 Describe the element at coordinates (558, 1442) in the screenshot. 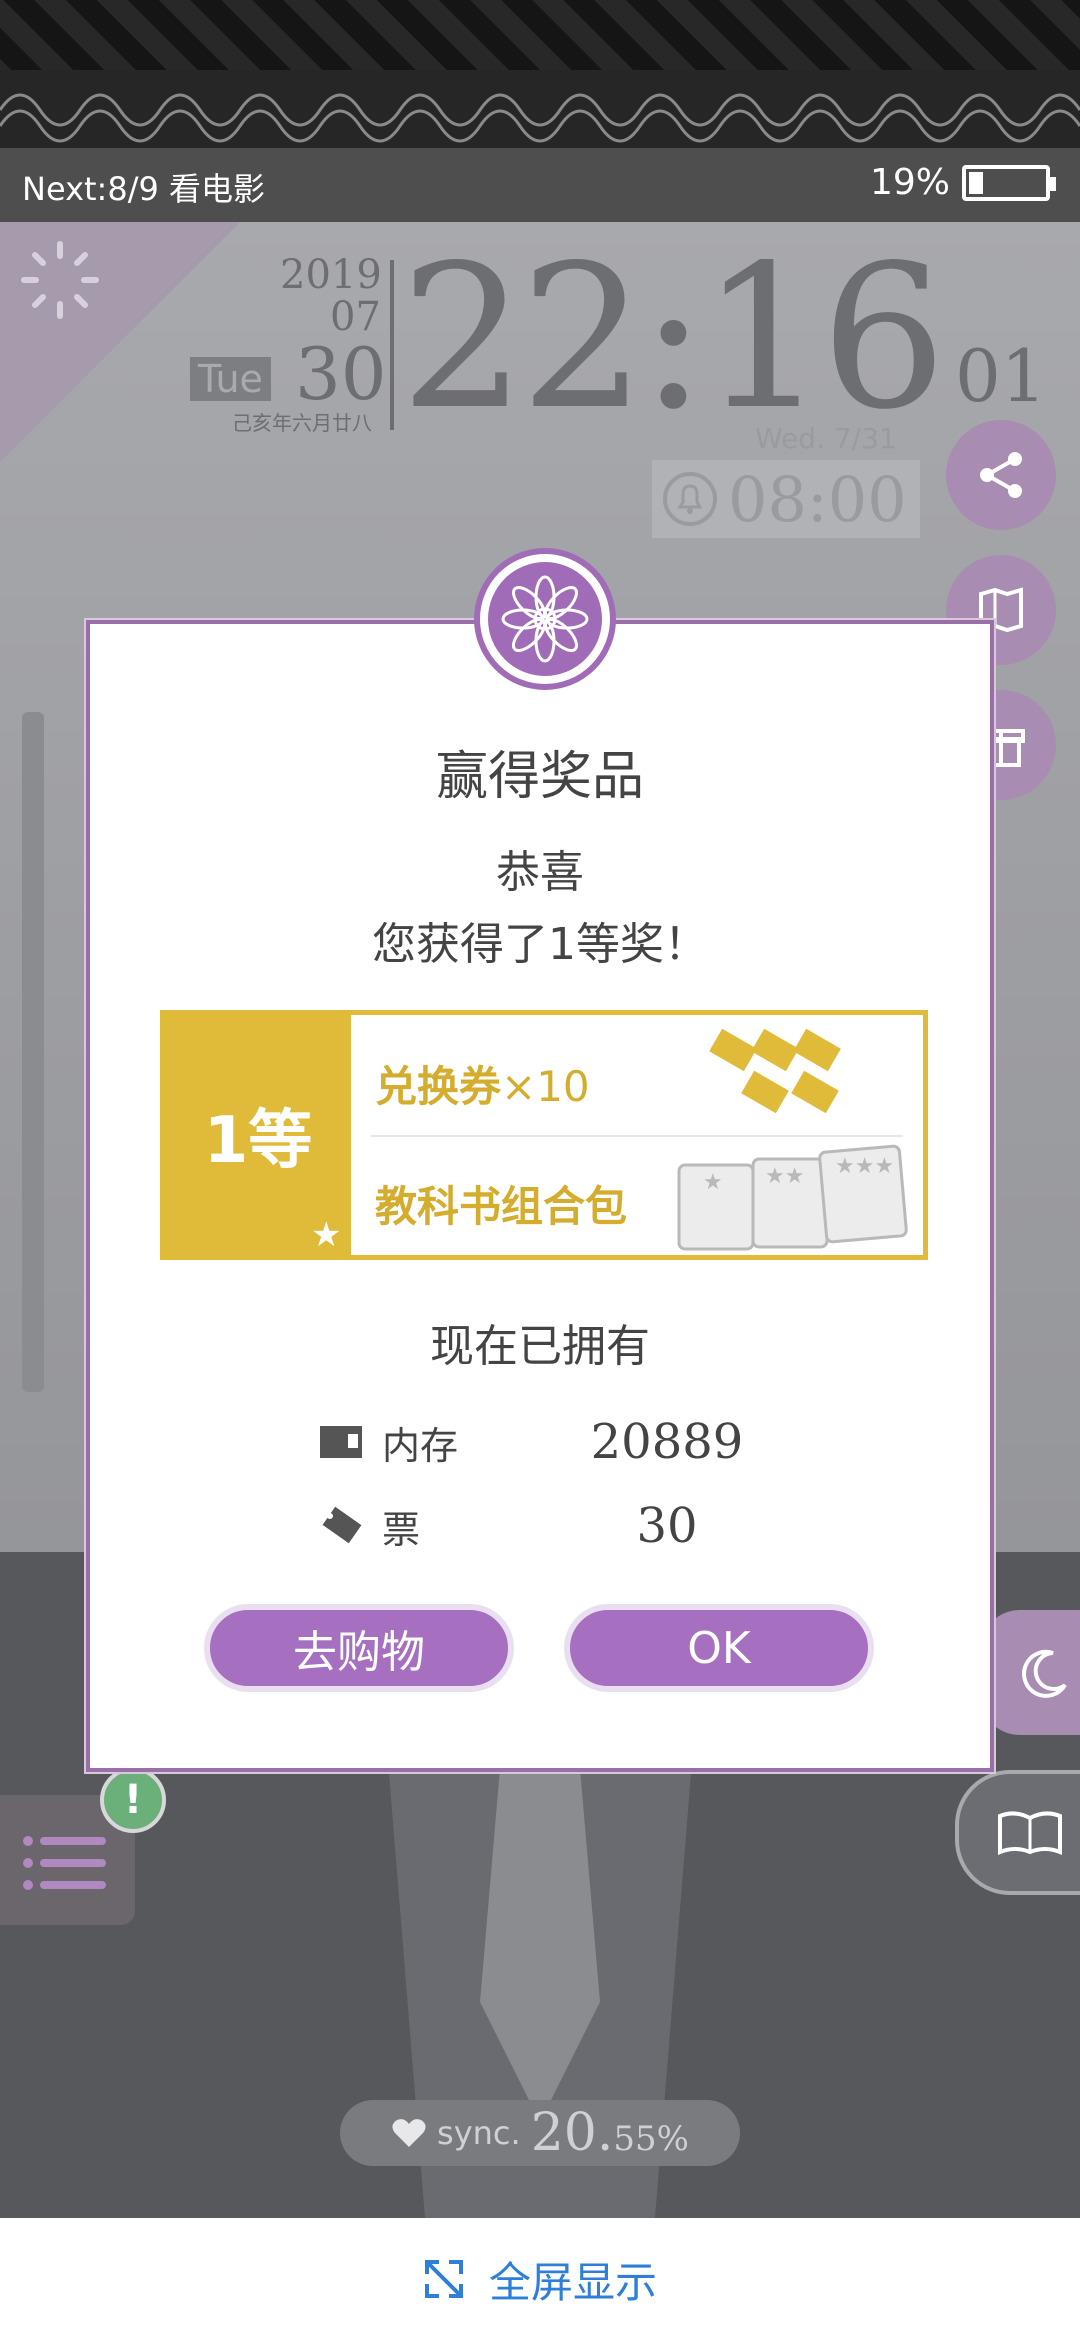

I see `owned-row-memory: 内存 20889` at that location.